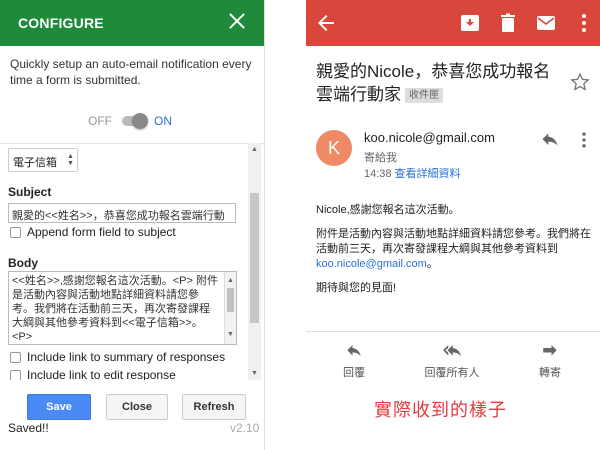 This screenshot has width=600, height=450. Describe the element at coordinates (452, 351) in the screenshot. I see `reply-all-icon` at that location.